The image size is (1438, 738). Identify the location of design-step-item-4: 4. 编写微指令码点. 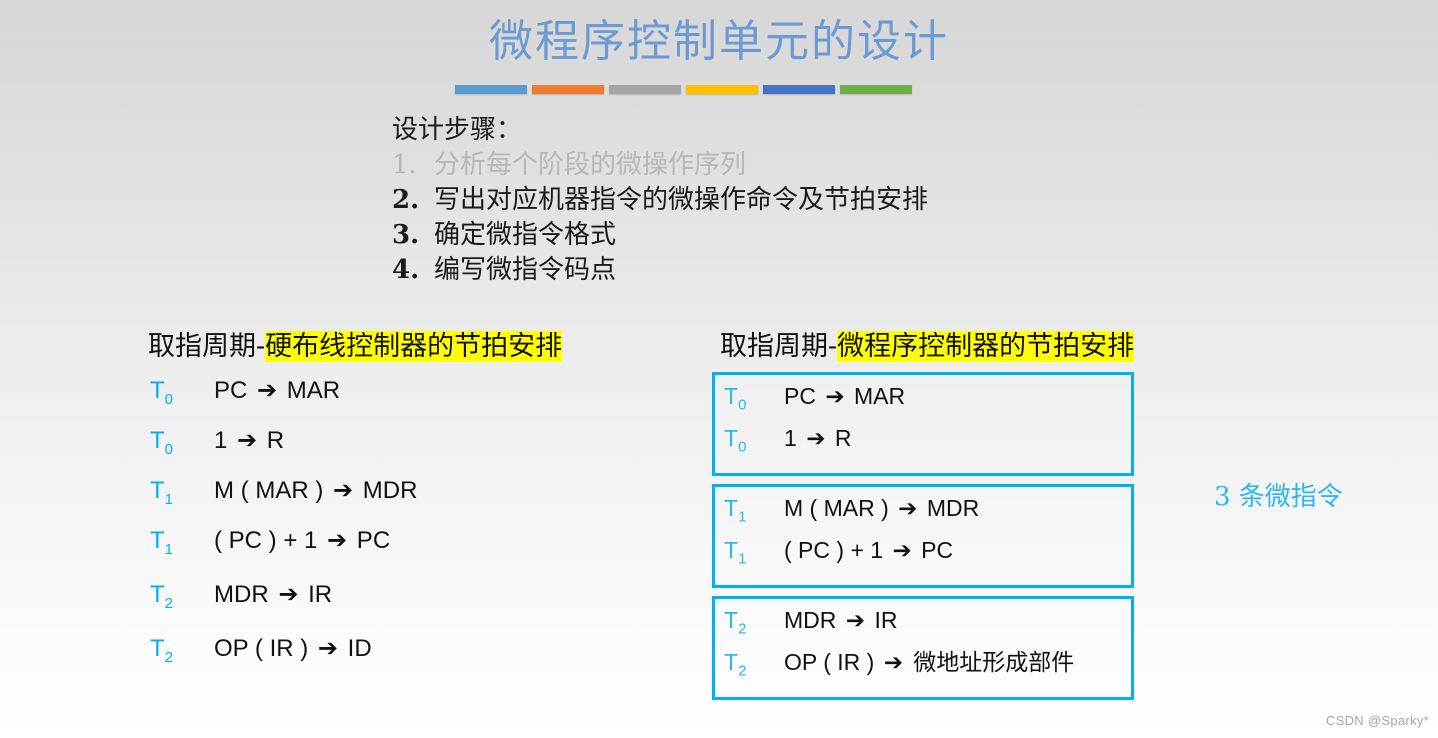
(660, 270).